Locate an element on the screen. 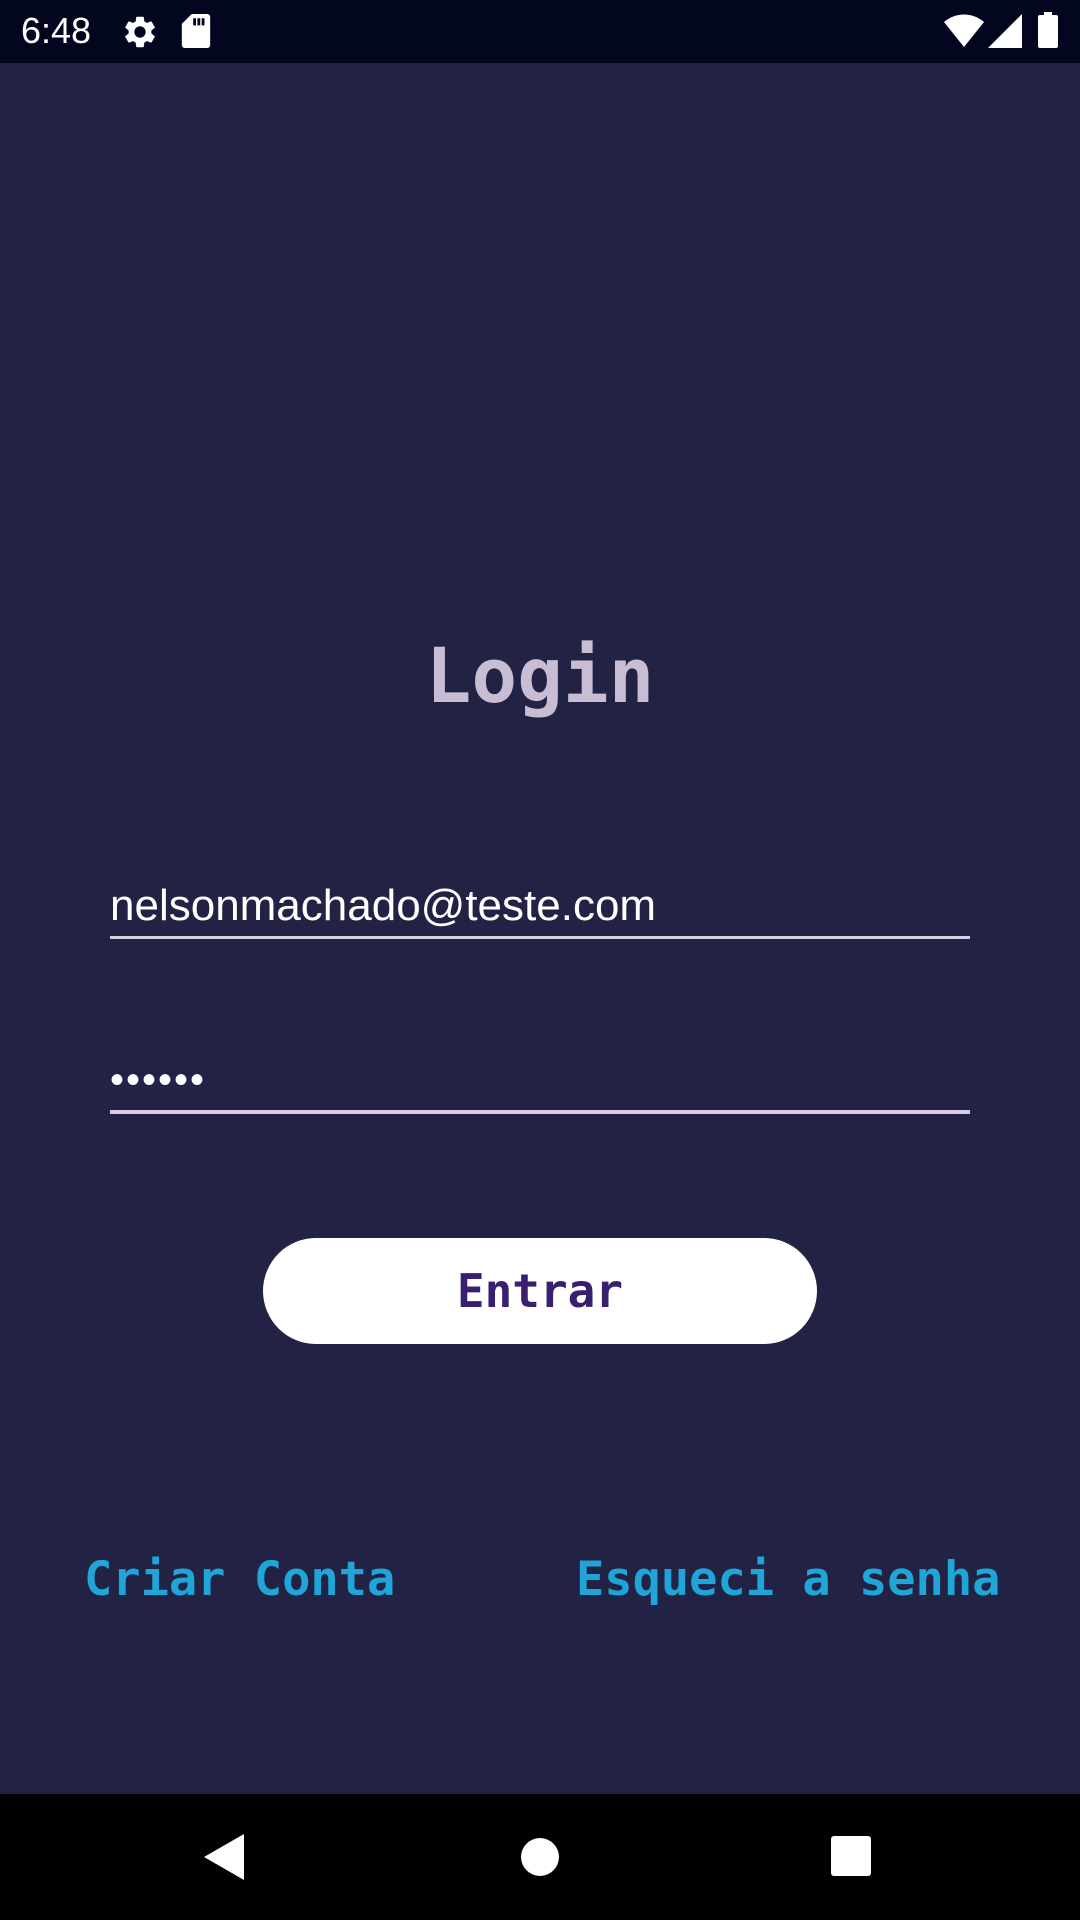 Image resolution: width=1080 pixels, height=1920 pixels. home-icon is located at coordinates (540, 1857).